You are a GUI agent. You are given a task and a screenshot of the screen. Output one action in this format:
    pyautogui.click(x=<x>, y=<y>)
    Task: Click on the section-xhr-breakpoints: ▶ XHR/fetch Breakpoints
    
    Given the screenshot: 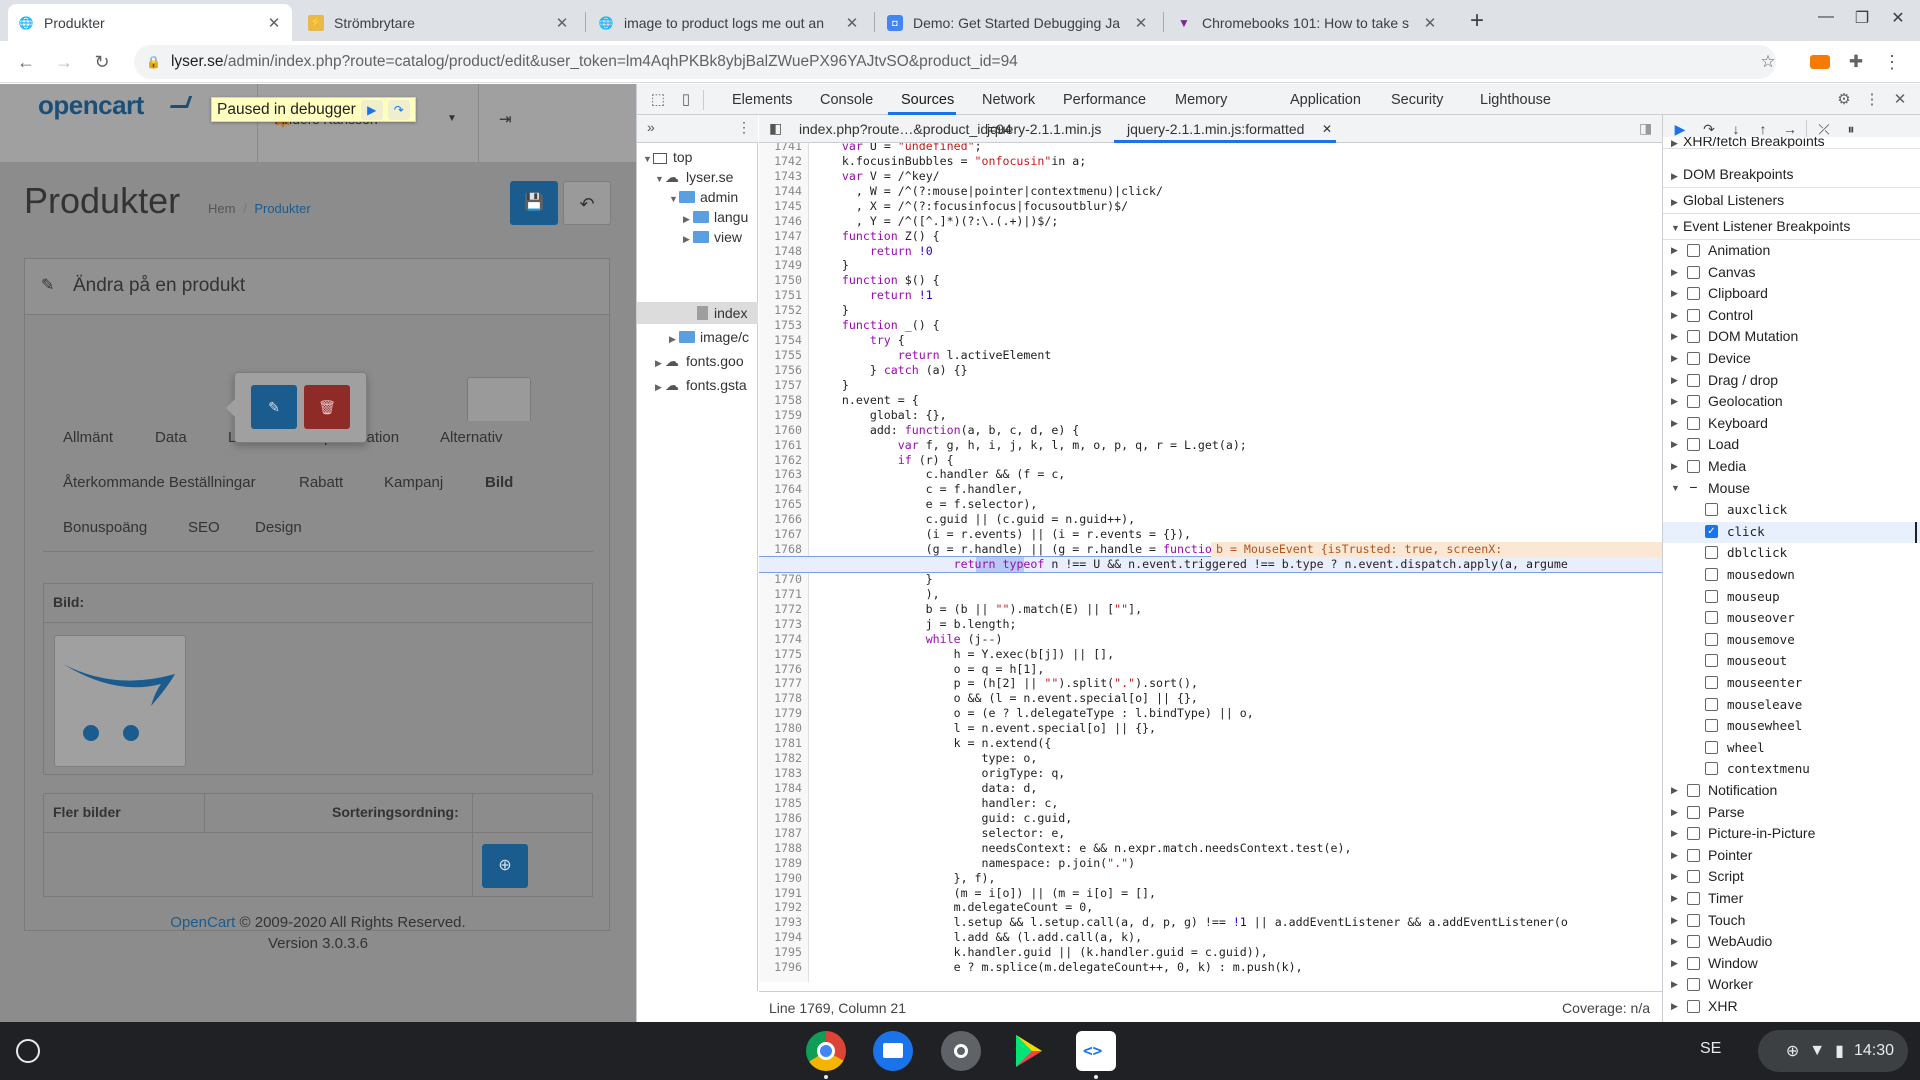 What is the action you would take?
    pyautogui.click(x=1791, y=143)
    